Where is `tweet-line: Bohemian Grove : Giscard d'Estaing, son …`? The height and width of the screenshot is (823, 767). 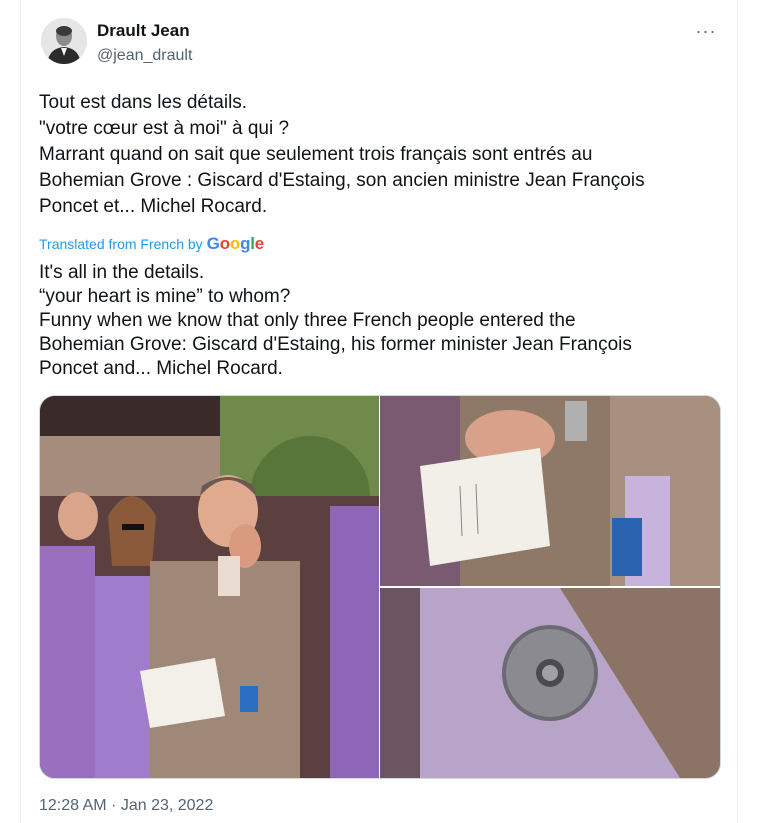 tweet-line: Bohemian Grove : Giscard d'Estaing, son … is located at coordinates (342, 180).